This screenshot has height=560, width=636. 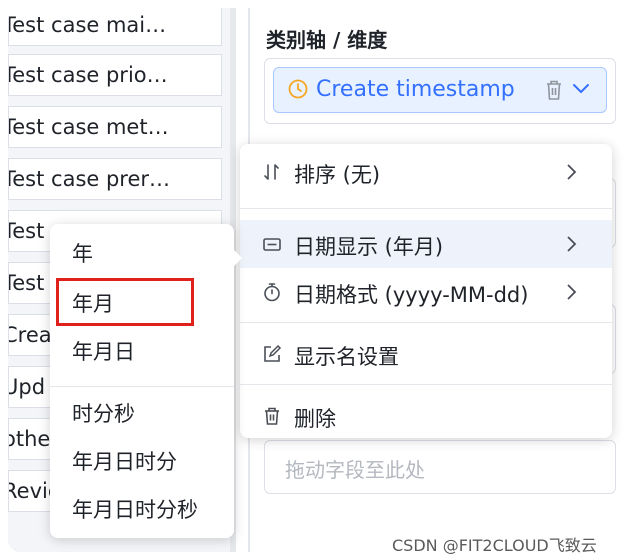 What do you see at coordinates (82, 253) in the screenshot?
I see `submenu-option-year: 年` at bounding box center [82, 253].